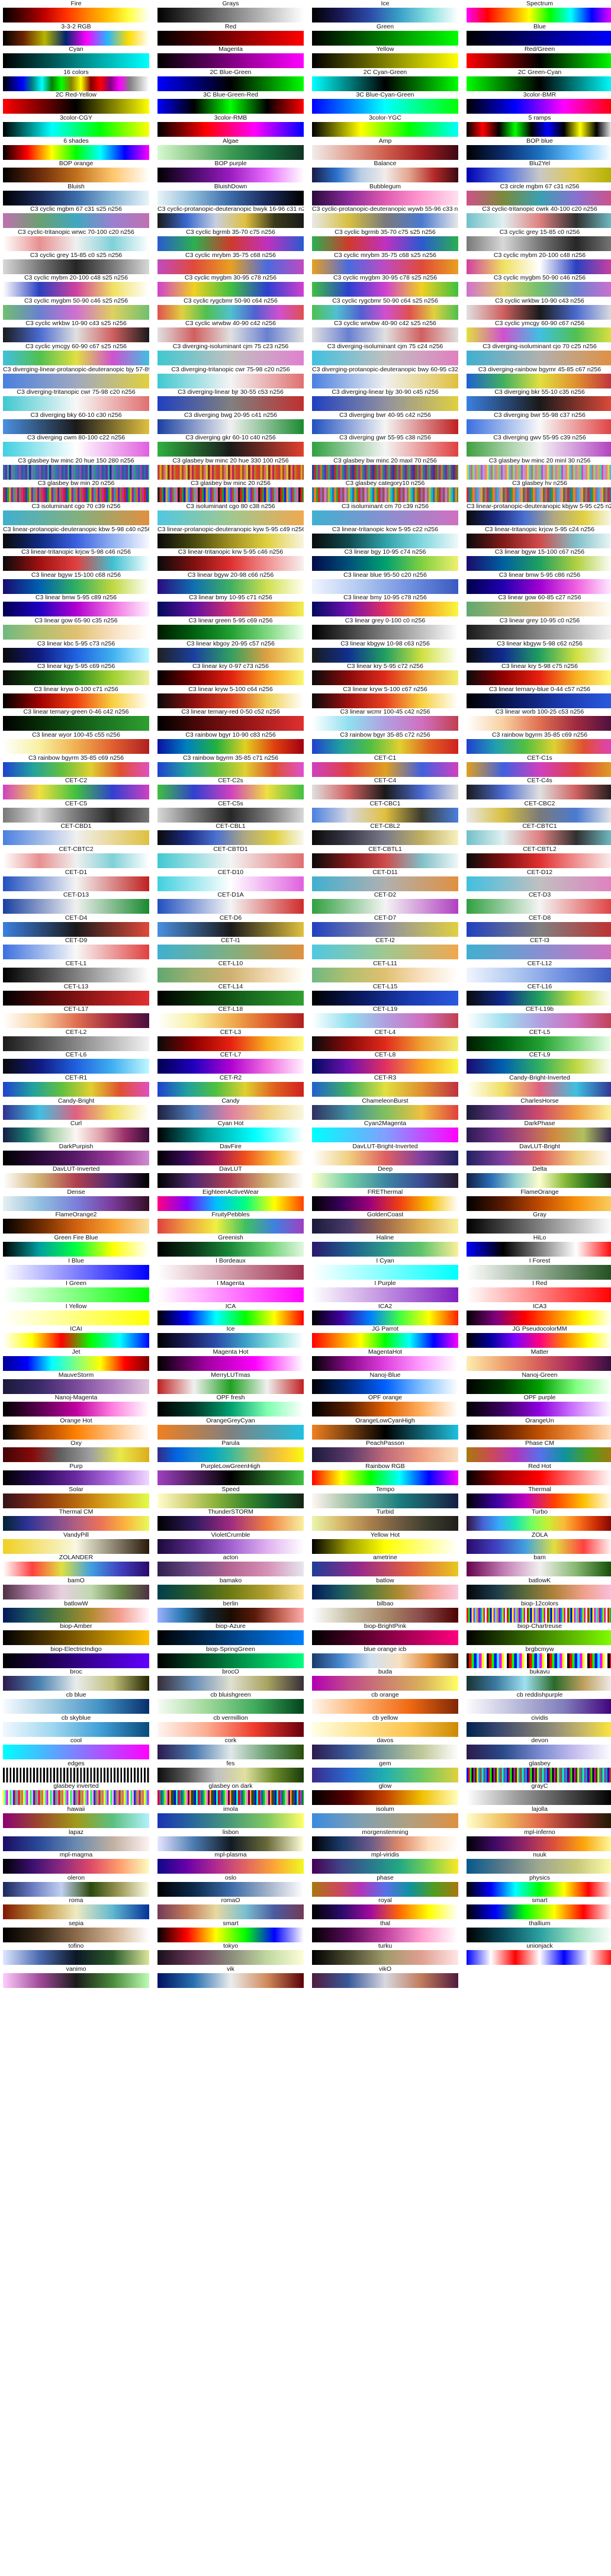  Describe the element at coordinates (385, 1215) in the screenshot. I see `colormap-name: GoldenCoast` at that location.